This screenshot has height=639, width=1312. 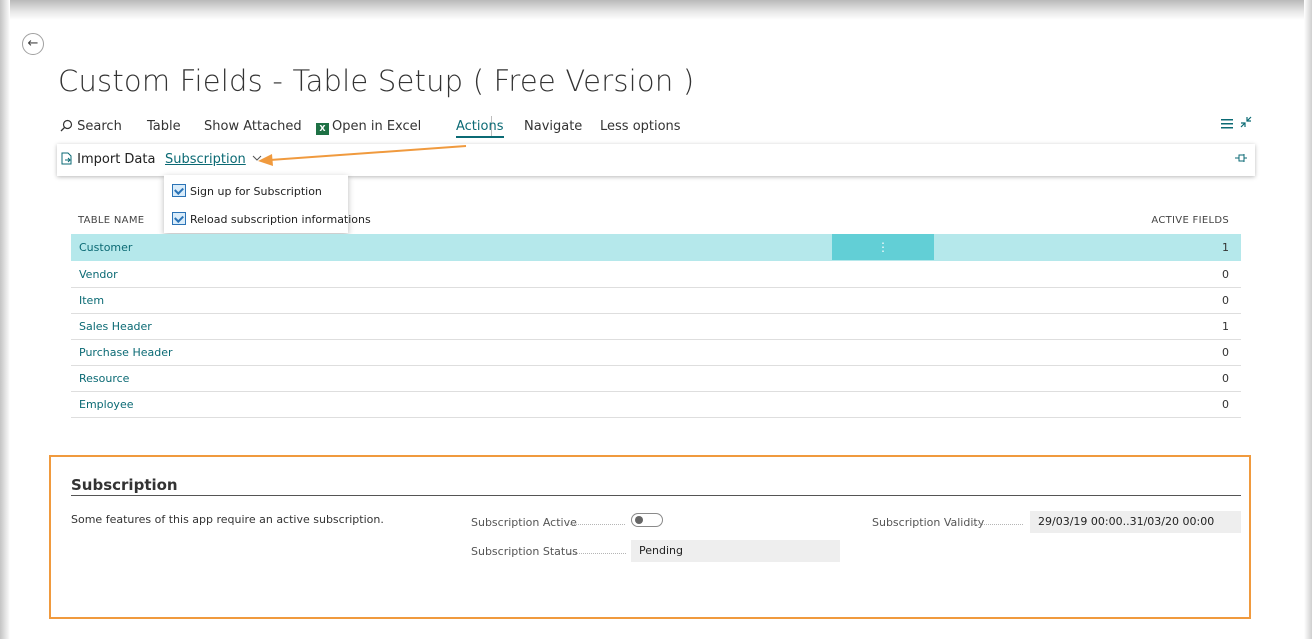 What do you see at coordinates (639, 520) in the screenshot?
I see `toggle-knob` at bounding box center [639, 520].